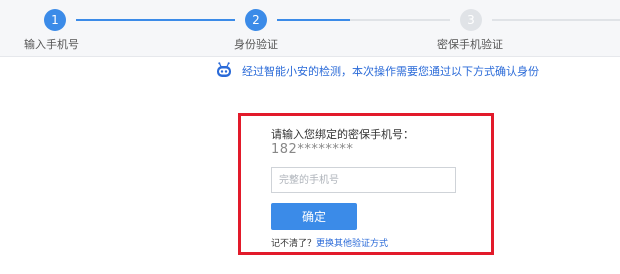 This screenshot has height=274, width=620. I want to click on step-1-circle: 1, so click(55, 20).